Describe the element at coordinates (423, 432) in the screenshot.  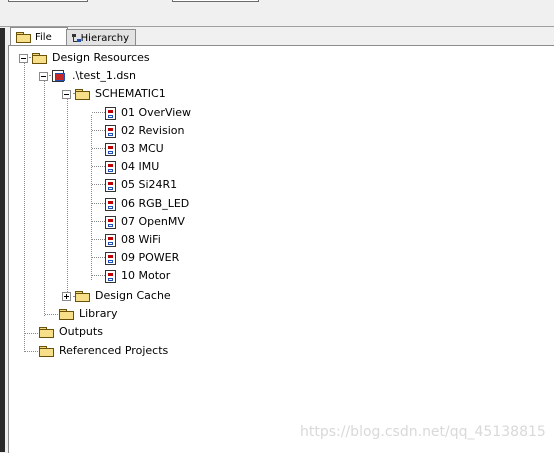
I see `watermark-text: https://blog.csdn.net/qq_45138815` at that location.